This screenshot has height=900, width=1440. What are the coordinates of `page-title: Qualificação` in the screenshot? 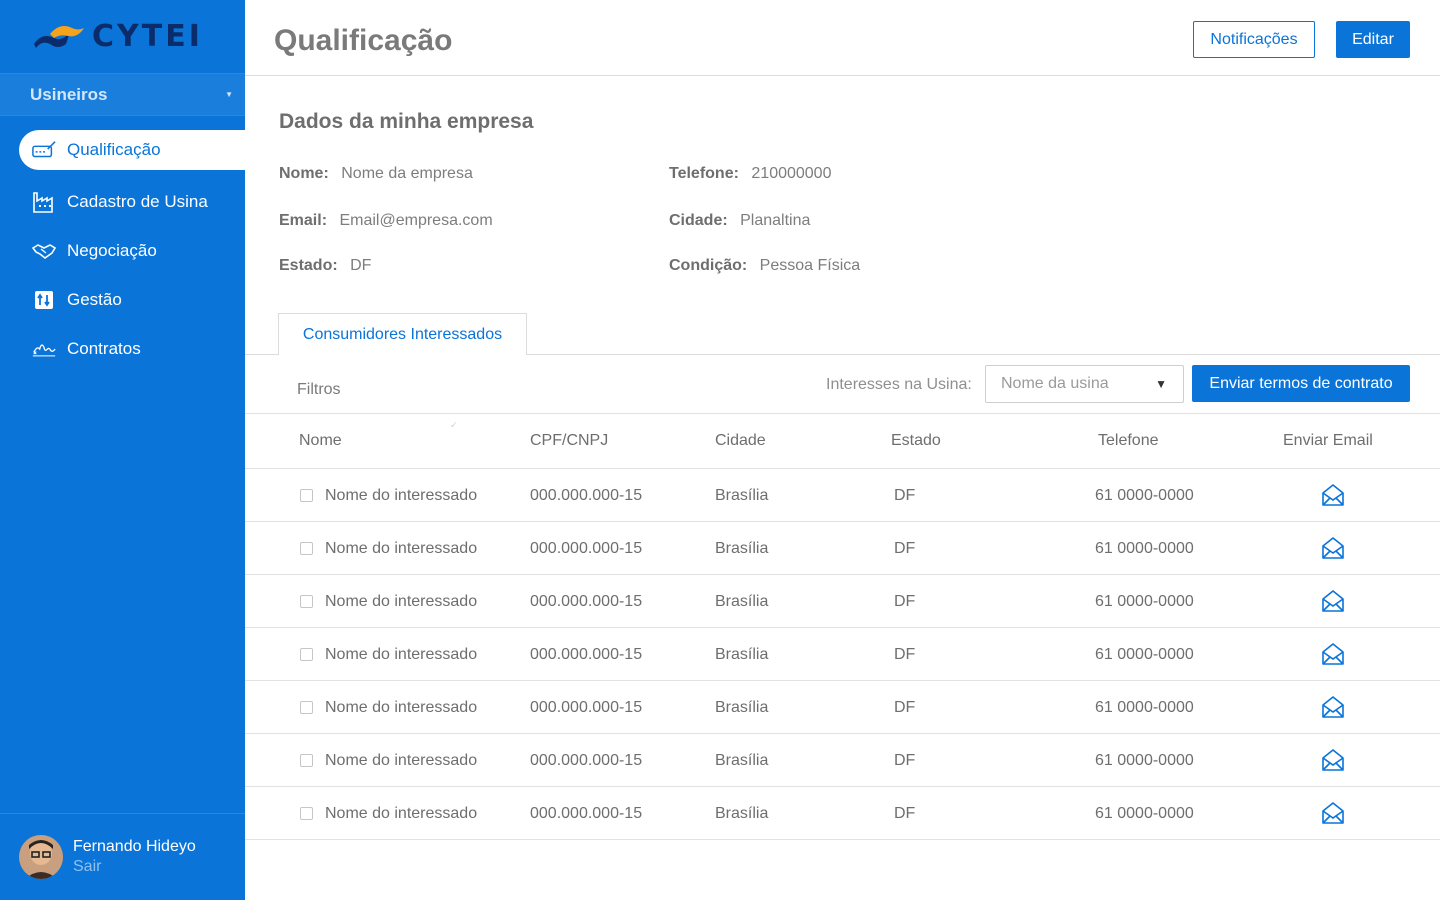 It's located at (363, 40).